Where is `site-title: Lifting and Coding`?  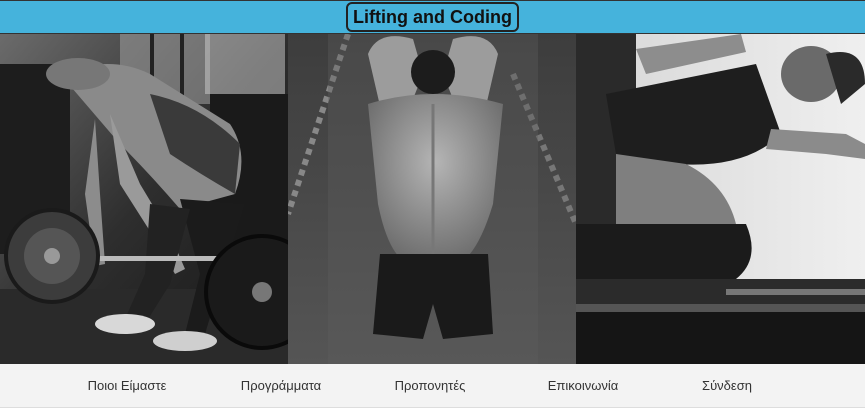
site-title: Lifting and Coding is located at coordinates (432, 17).